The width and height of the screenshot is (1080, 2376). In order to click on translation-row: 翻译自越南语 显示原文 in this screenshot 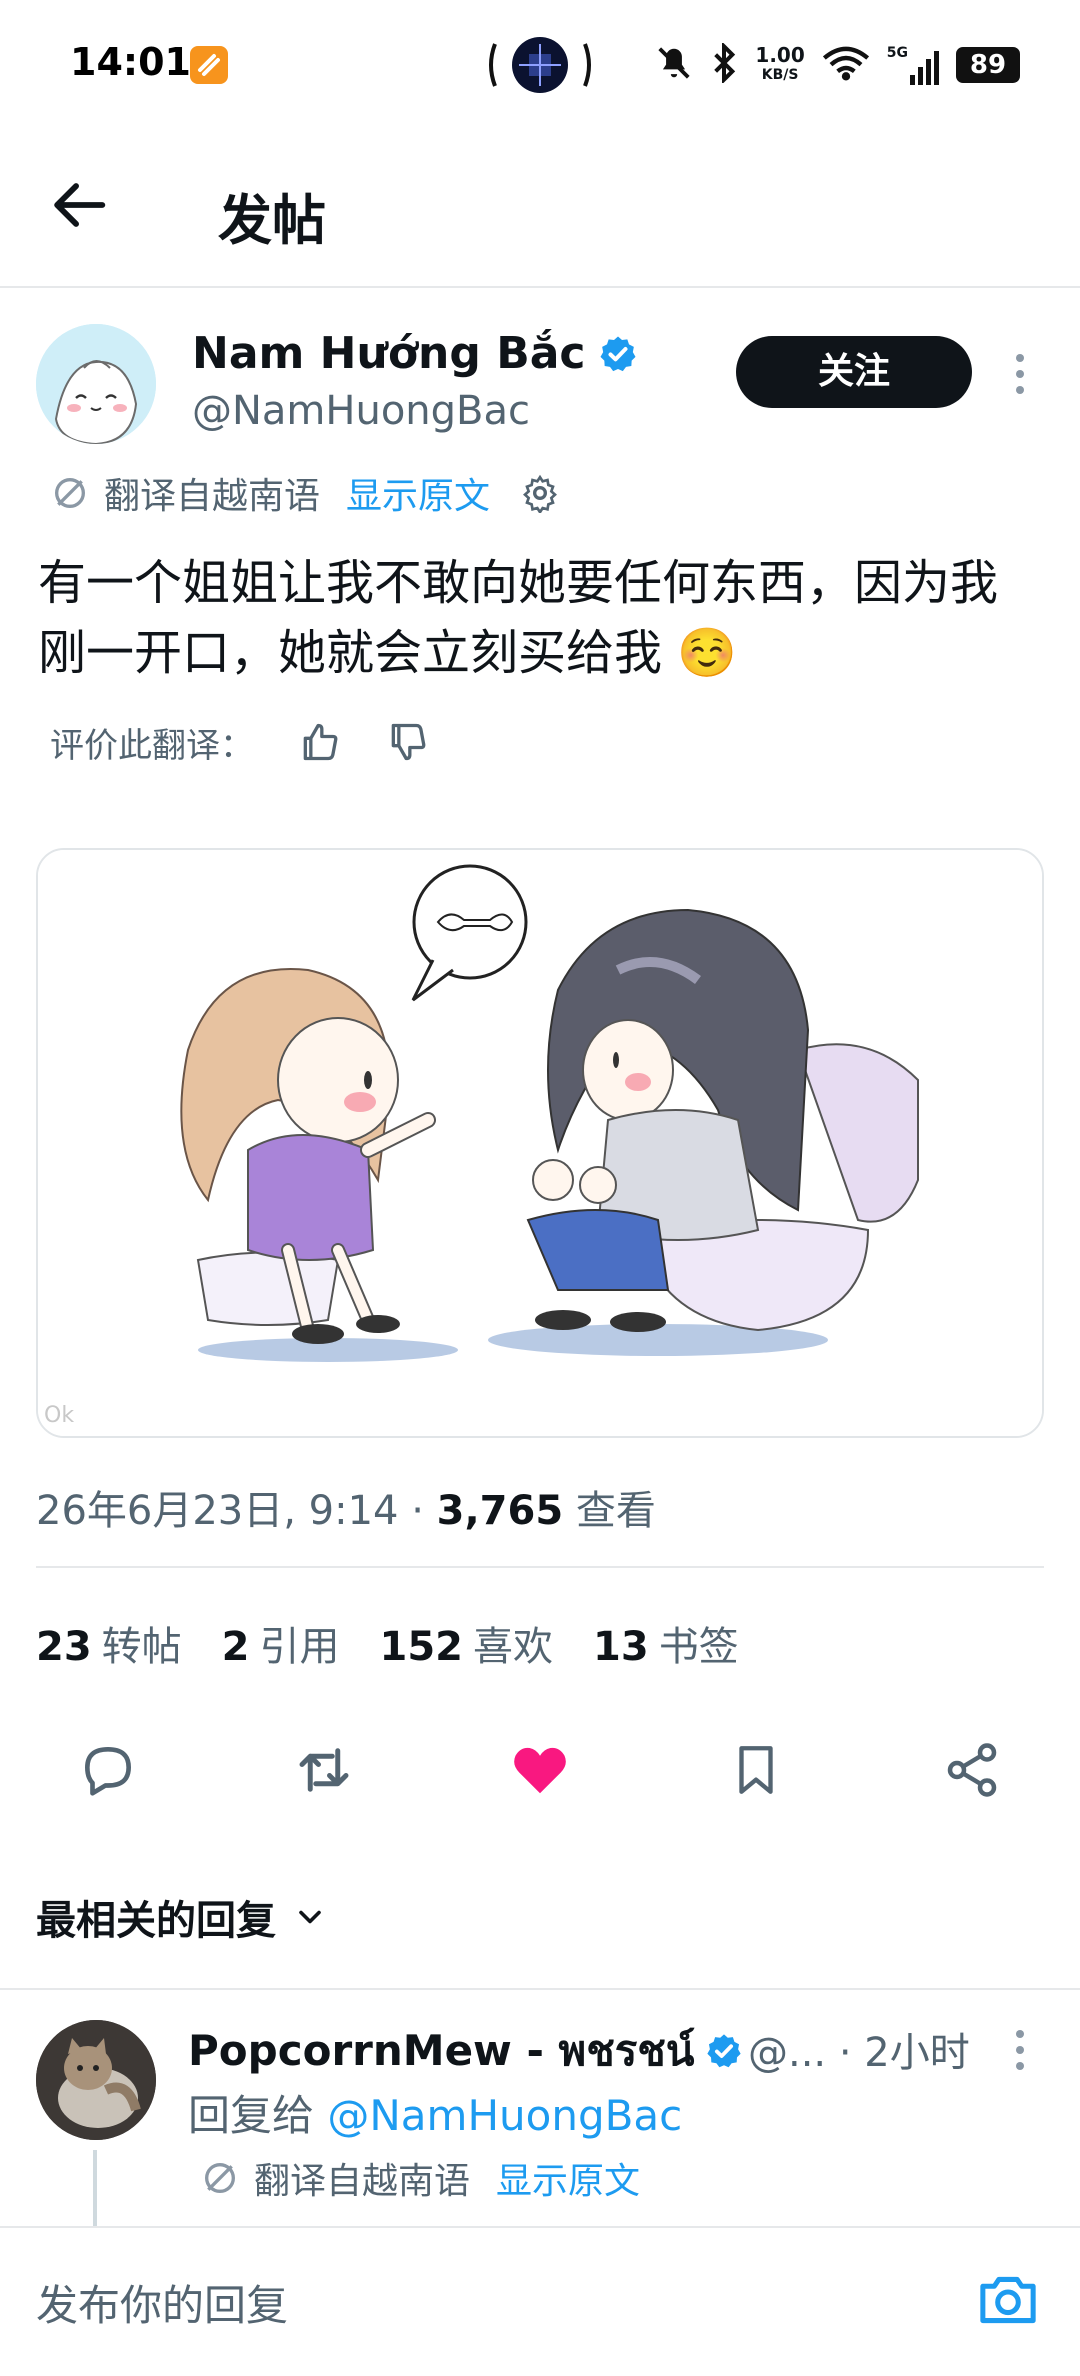, I will do `click(305, 493)`.